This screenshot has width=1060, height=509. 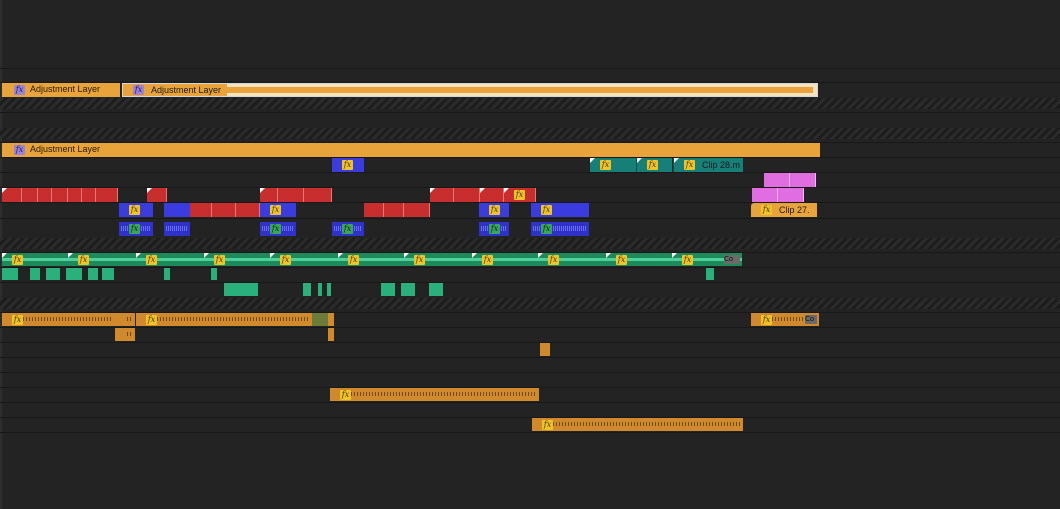 I want to click on video-clip-27: fx Clip 27., so click(x=784, y=210).